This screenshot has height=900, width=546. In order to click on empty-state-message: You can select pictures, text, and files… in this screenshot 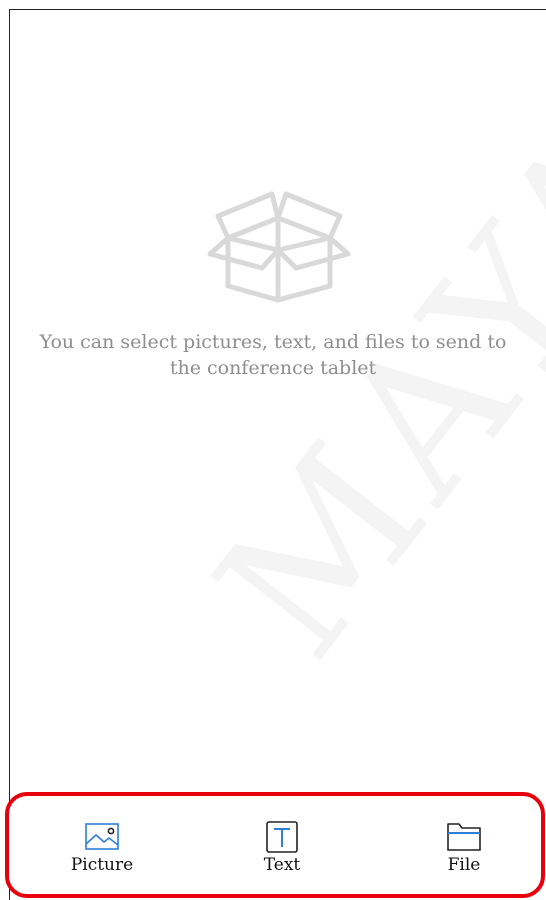, I will do `click(273, 355)`.